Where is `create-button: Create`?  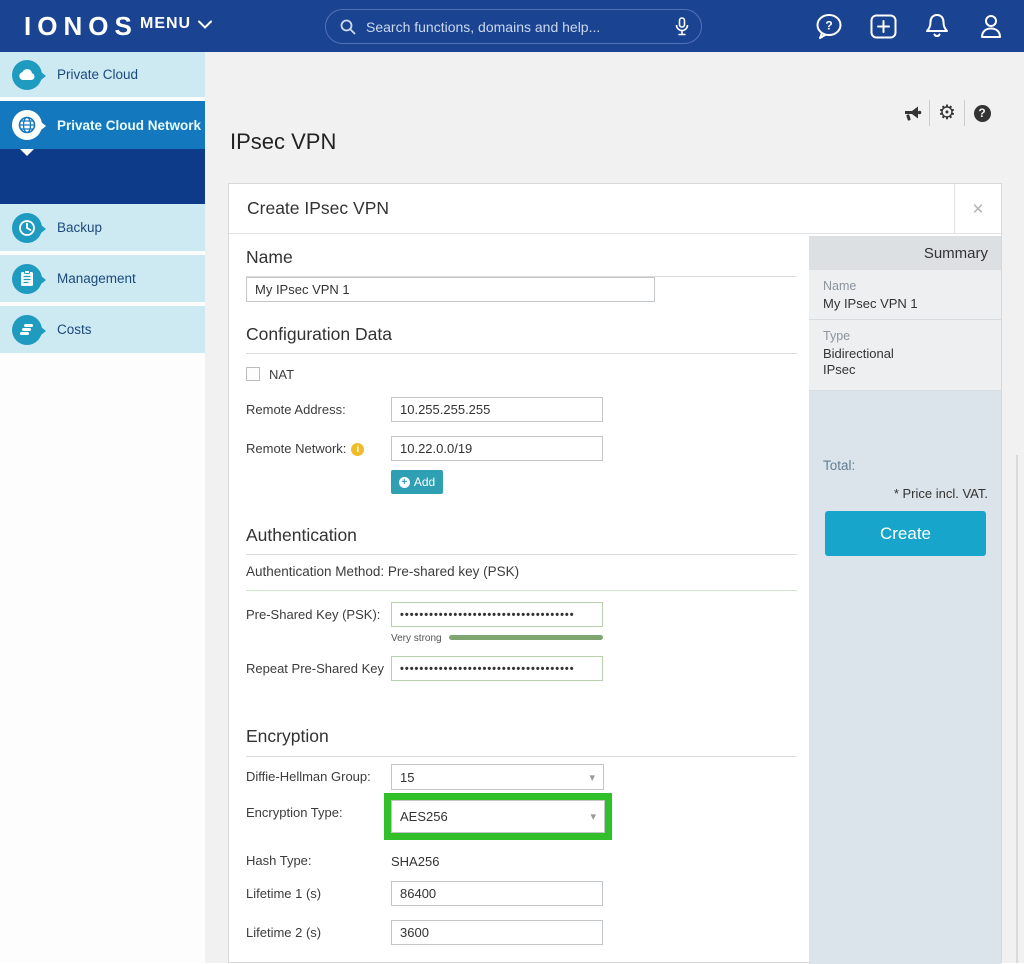
create-button: Create is located at coordinates (905, 533).